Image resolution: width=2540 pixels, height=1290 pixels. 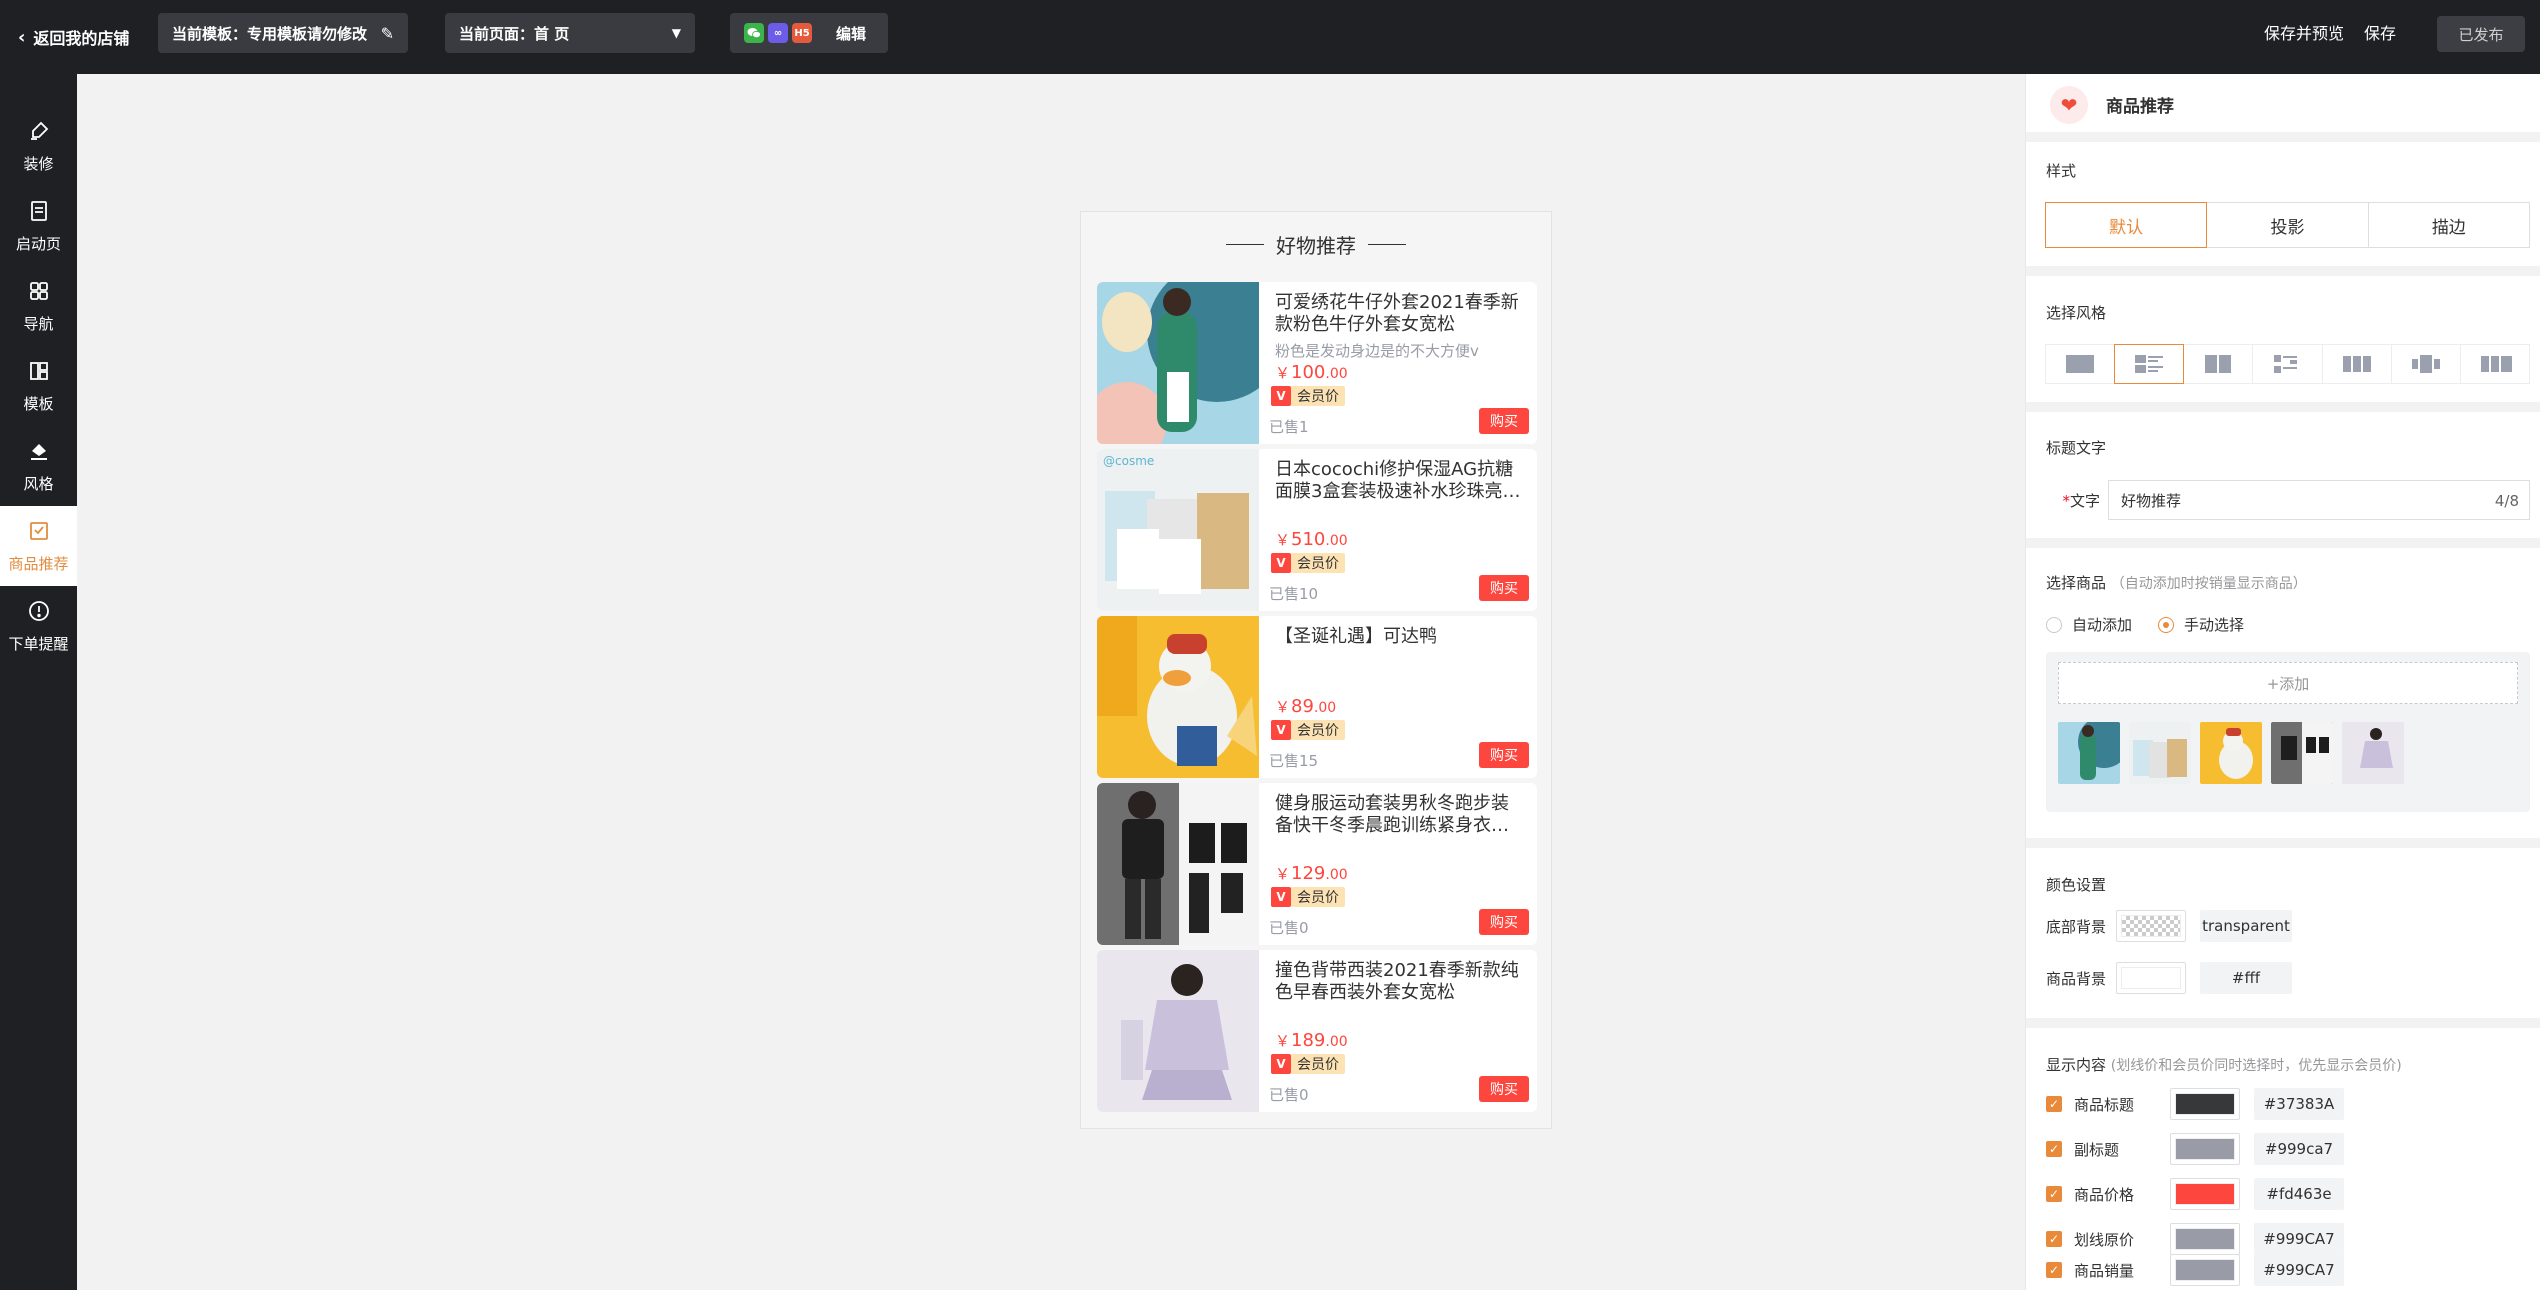 I want to click on display-item-label: 商品销量, so click(x=2104, y=1270).